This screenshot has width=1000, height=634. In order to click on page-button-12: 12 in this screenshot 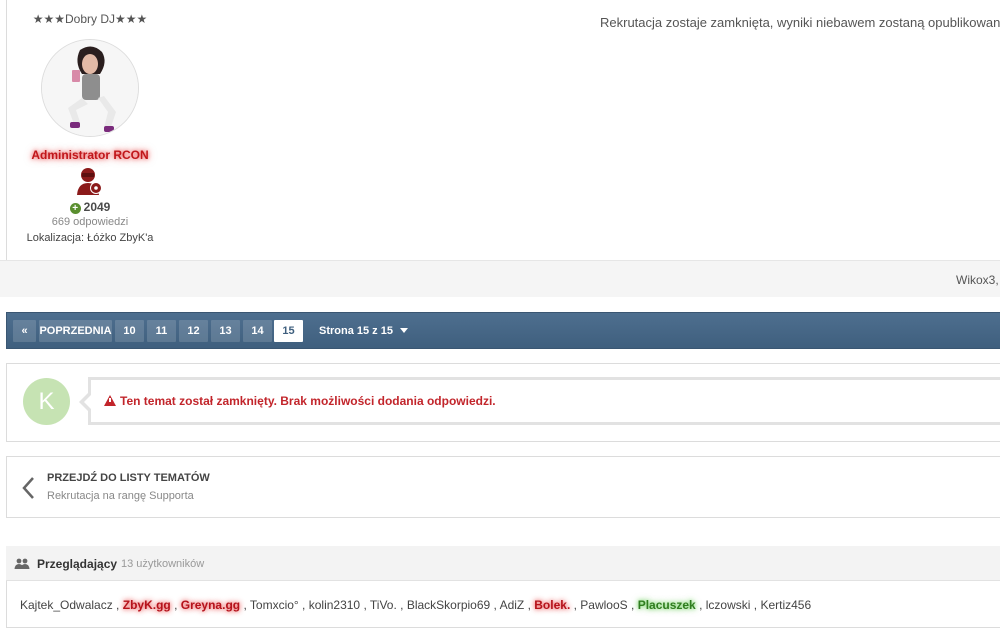, I will do `click(193, 331)`.